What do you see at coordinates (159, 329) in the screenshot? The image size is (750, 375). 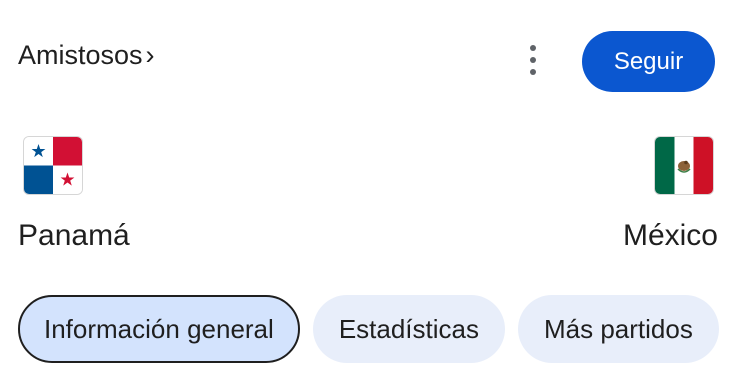 I see `tab-overview: Información general` at bounding box center [159, 329].